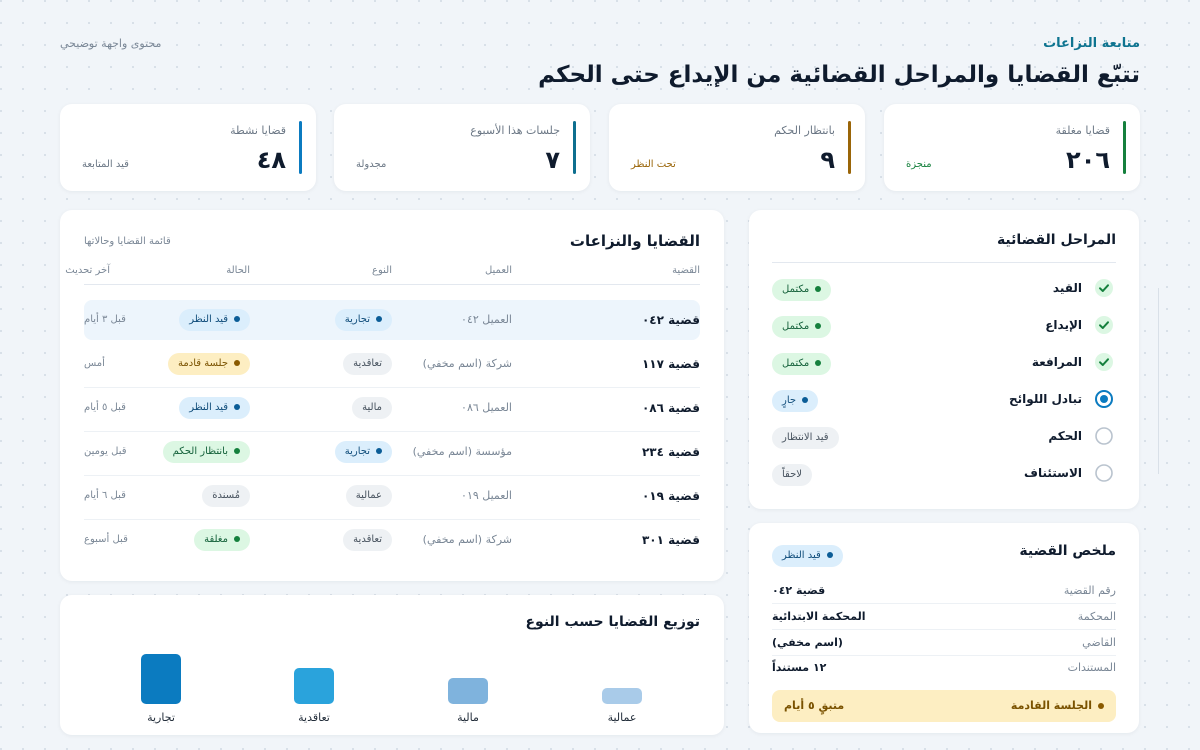 This screenshot has width=1200, height=750. What do you see at coordinates (671, 364) in the screenshot?
I see `case-name: قضية ١١٧` at bounding box center [671, 364].